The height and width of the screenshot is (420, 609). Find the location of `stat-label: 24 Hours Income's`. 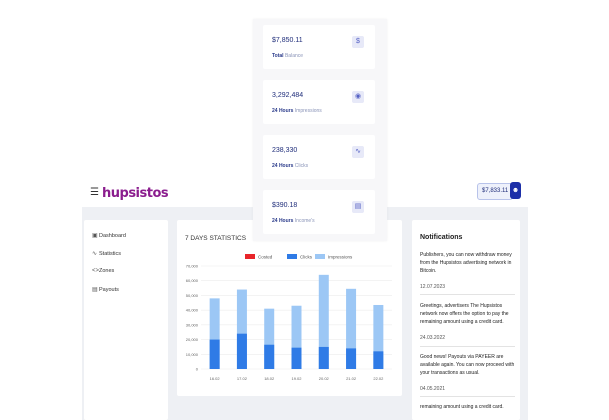

stat-label: 24 Hours Income's is located at coordinates (293, 221).